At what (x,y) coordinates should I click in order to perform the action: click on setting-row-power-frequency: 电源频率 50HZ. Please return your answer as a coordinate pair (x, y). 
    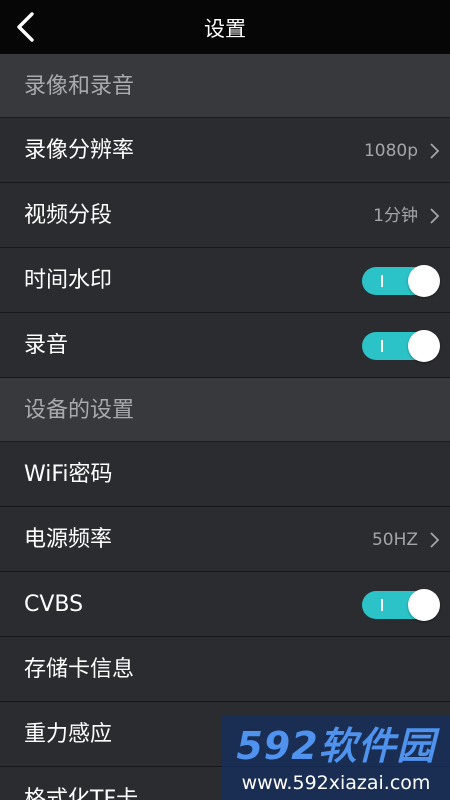
    Looking at the image, I should click on (225, 539).